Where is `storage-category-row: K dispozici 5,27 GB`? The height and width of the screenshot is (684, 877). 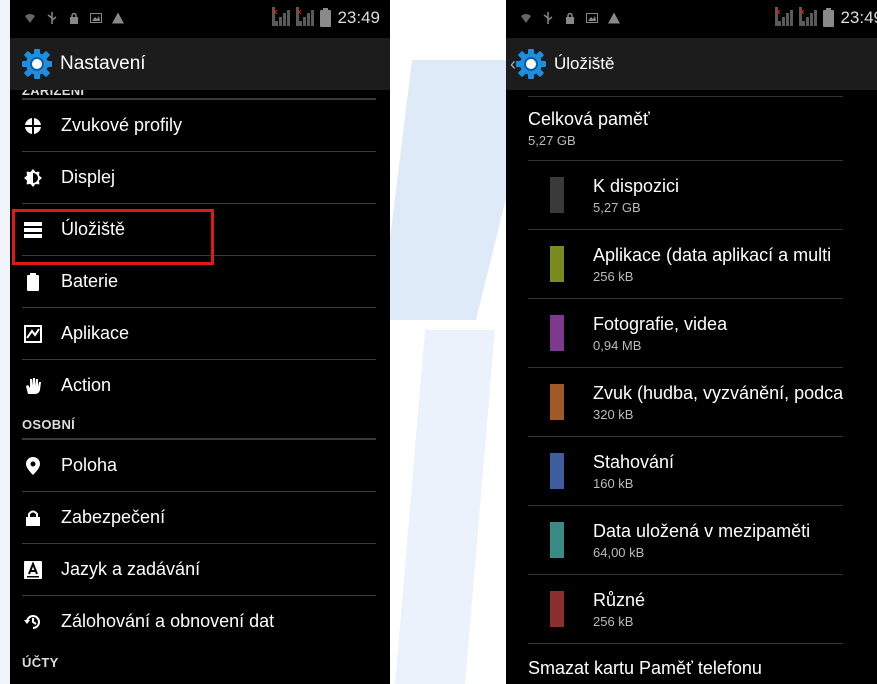
storage-category-row: K dispozici 5,27 GB is located at coordinates (691, 195).